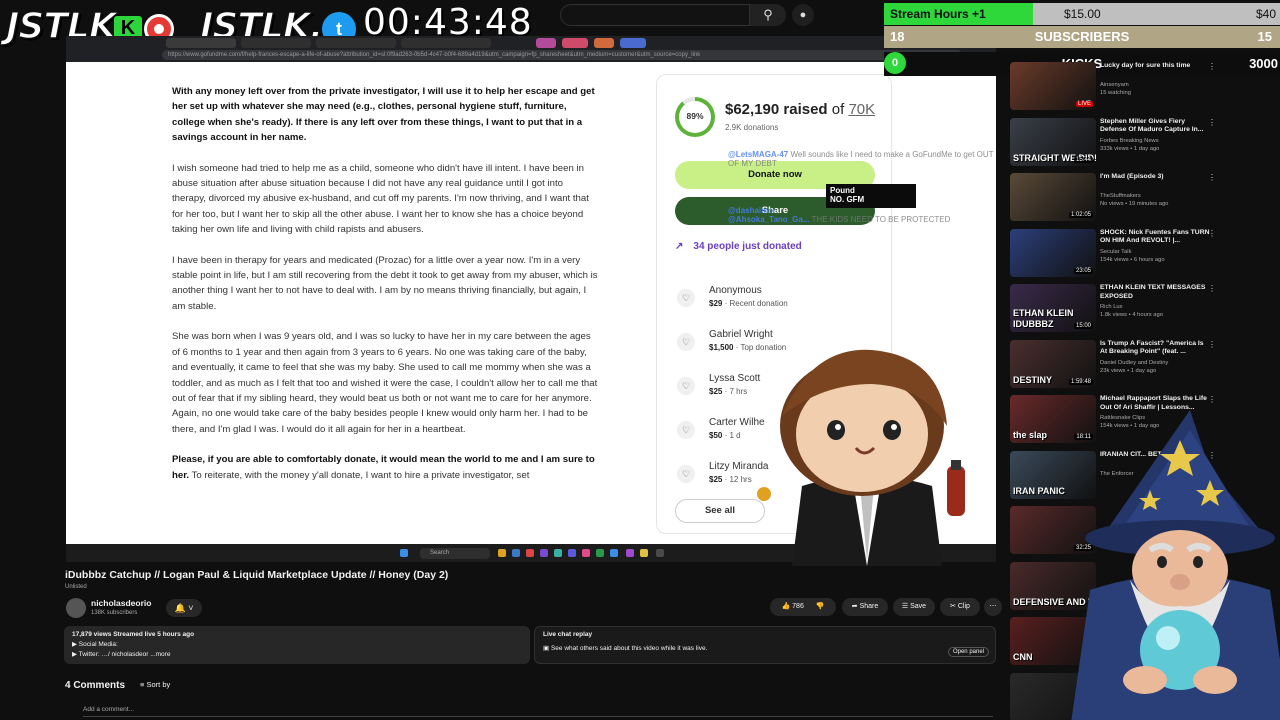  Describe the element at coordinates (865, 607) in the screenshot. I see `share-button: ➦ Share` at that location.